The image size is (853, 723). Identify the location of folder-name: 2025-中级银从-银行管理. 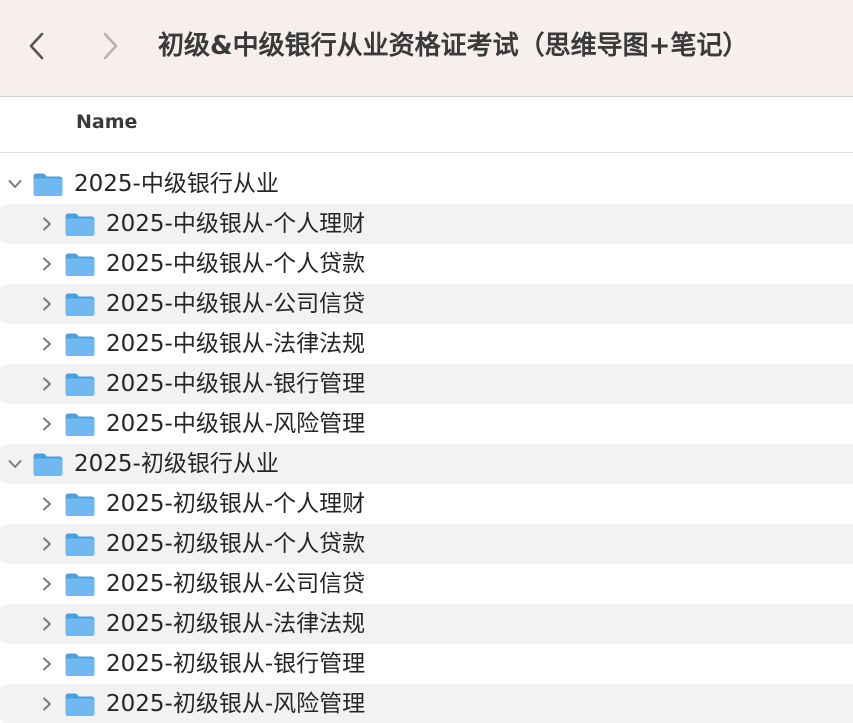
(236, 384).